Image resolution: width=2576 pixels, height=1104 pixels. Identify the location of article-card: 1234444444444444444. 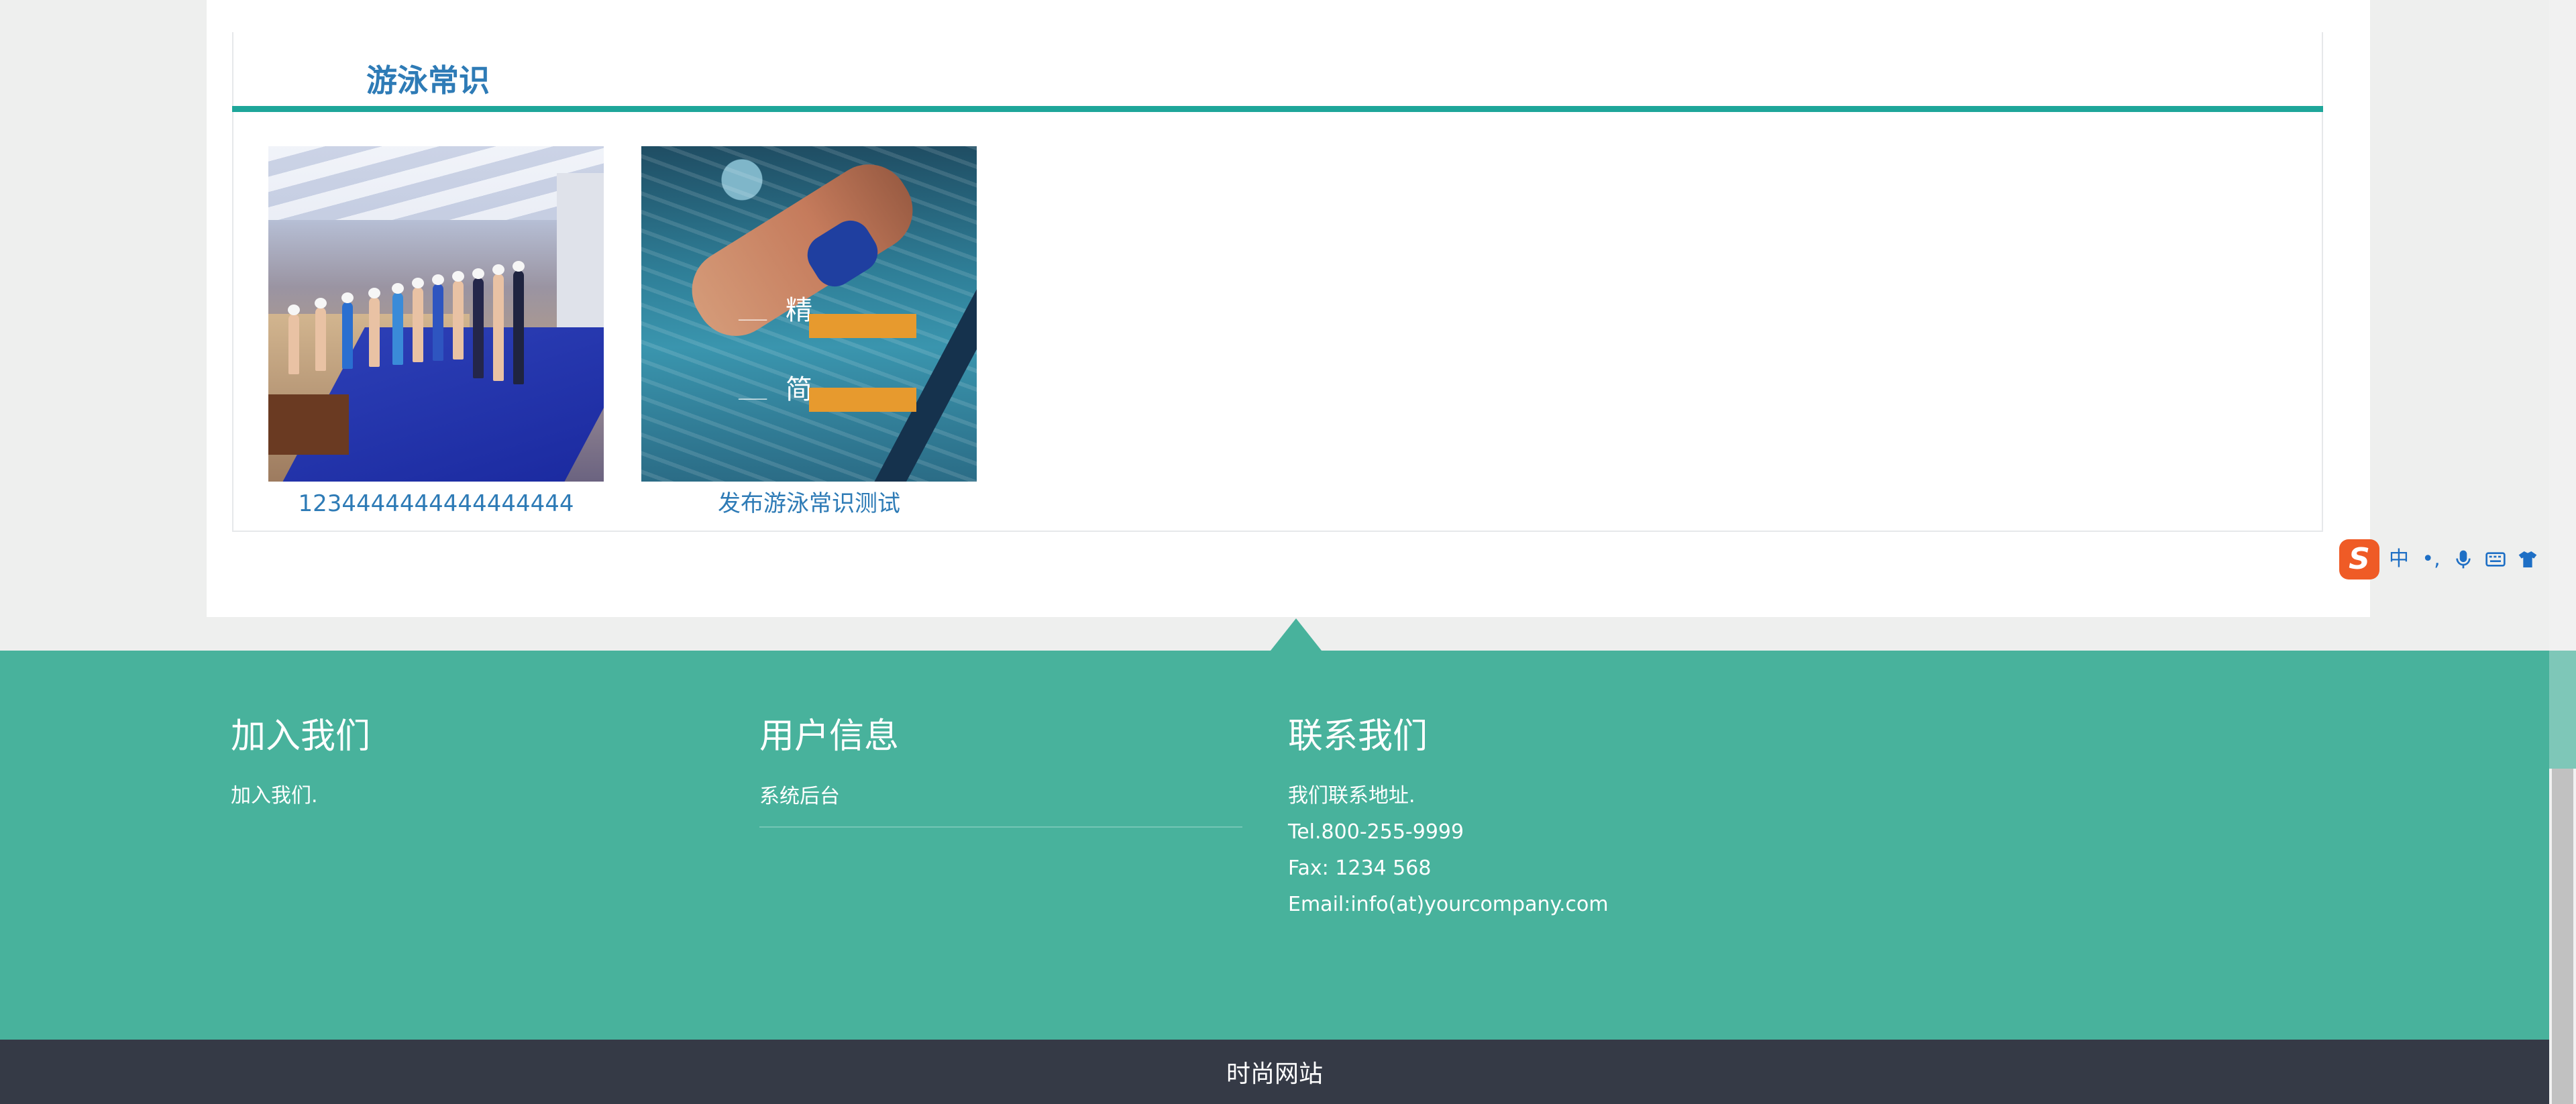
(436, 332).